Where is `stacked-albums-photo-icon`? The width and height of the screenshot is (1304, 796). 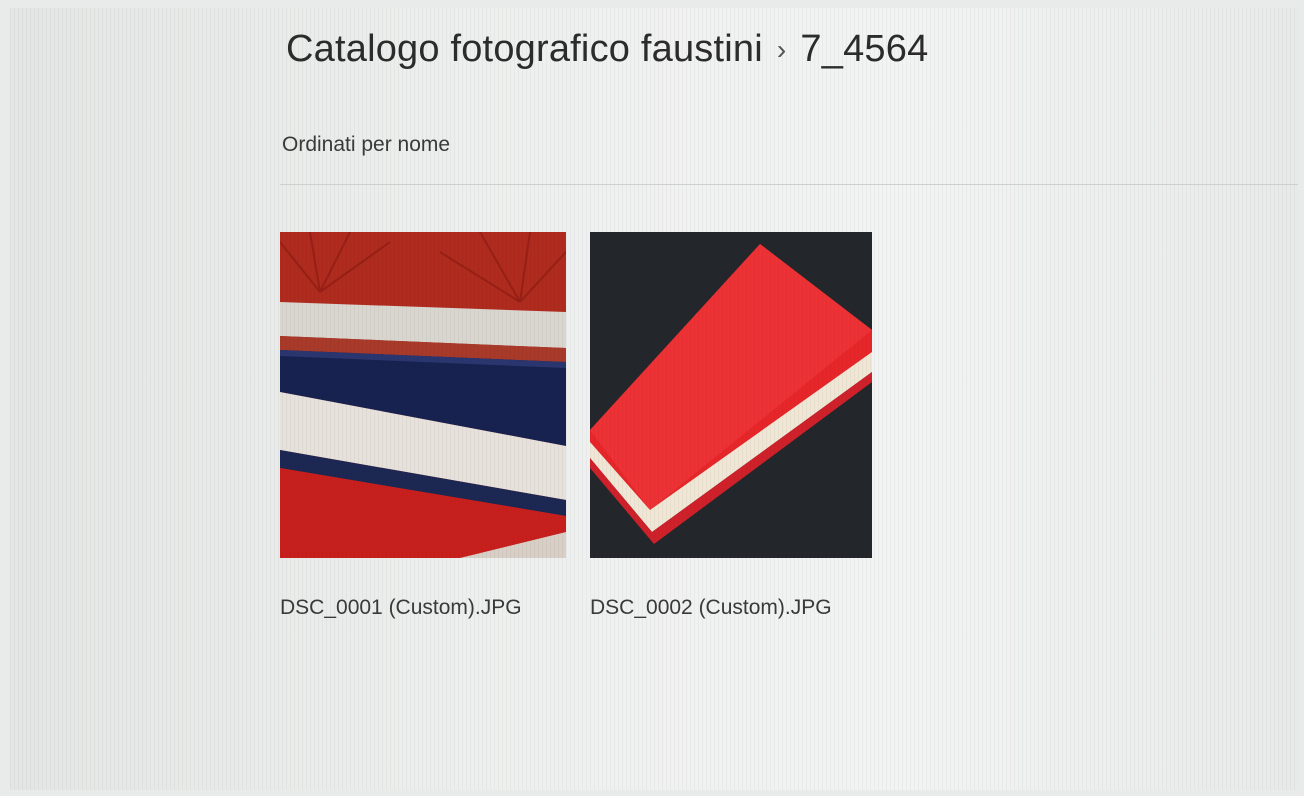 stacked-albums-photo-icon is located at coordinates (423, 395).